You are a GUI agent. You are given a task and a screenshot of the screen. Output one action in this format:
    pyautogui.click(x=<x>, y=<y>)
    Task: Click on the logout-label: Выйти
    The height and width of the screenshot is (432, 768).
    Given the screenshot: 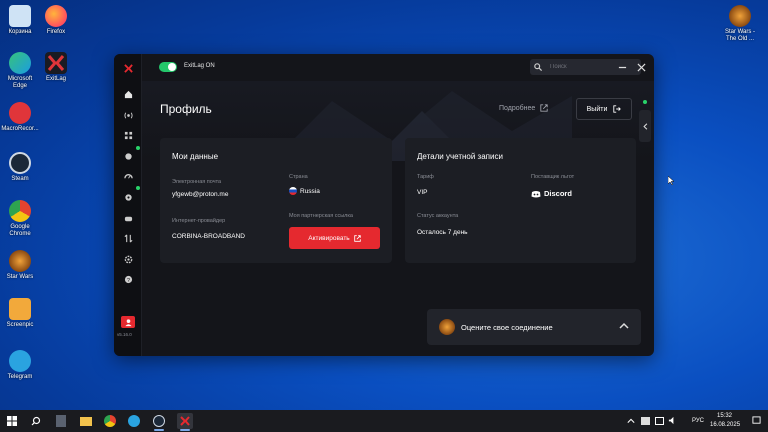 What is the action you would take?
    pyautogui.click(x=597, y=109)
    